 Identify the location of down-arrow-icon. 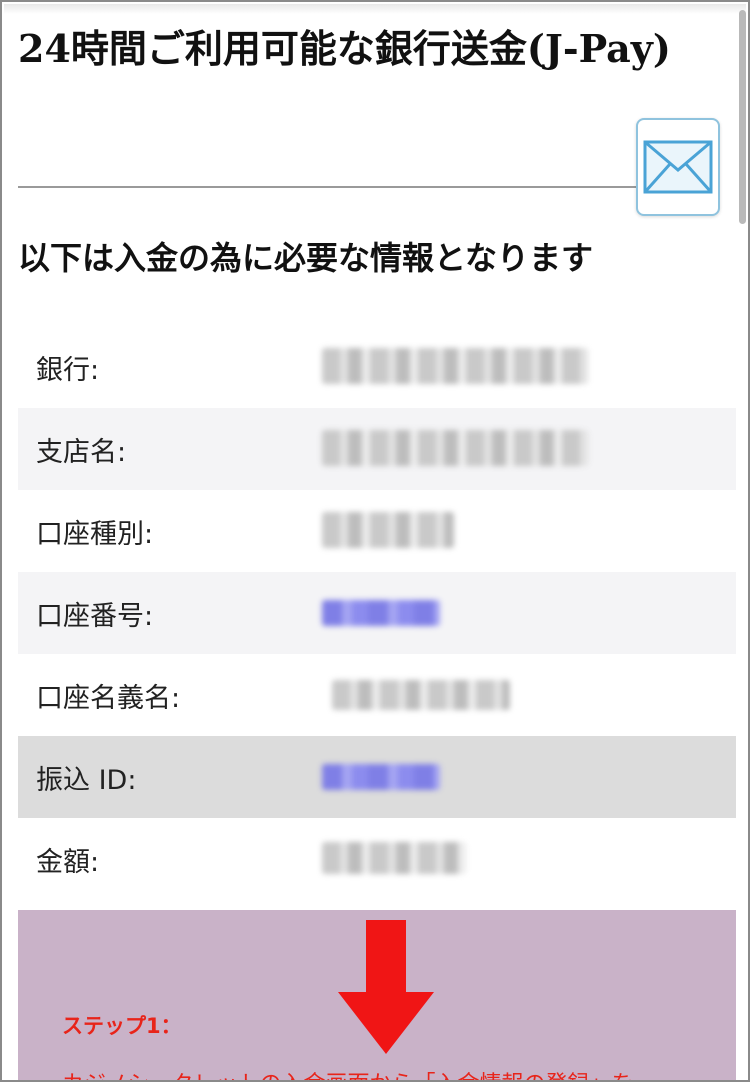
(386, 987).